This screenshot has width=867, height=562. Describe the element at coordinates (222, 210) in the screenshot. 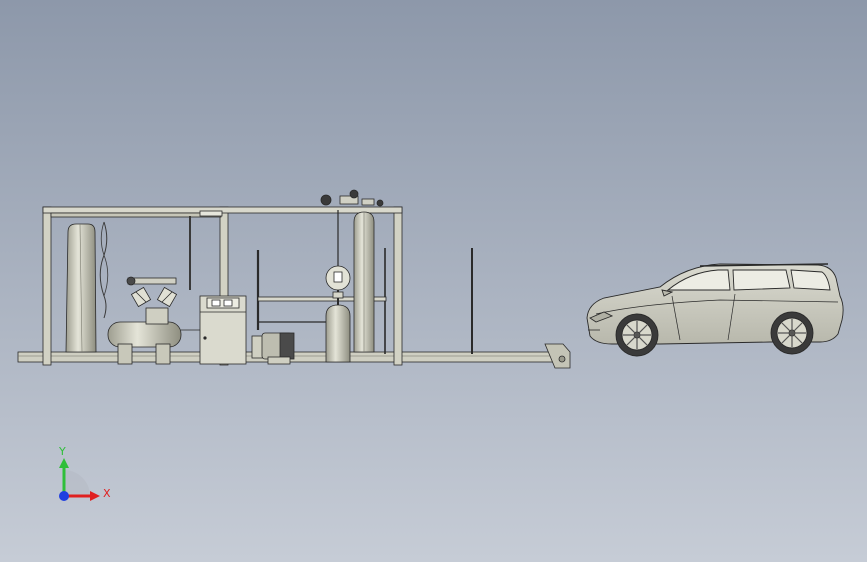

I see `frame-top-beam` at that location.